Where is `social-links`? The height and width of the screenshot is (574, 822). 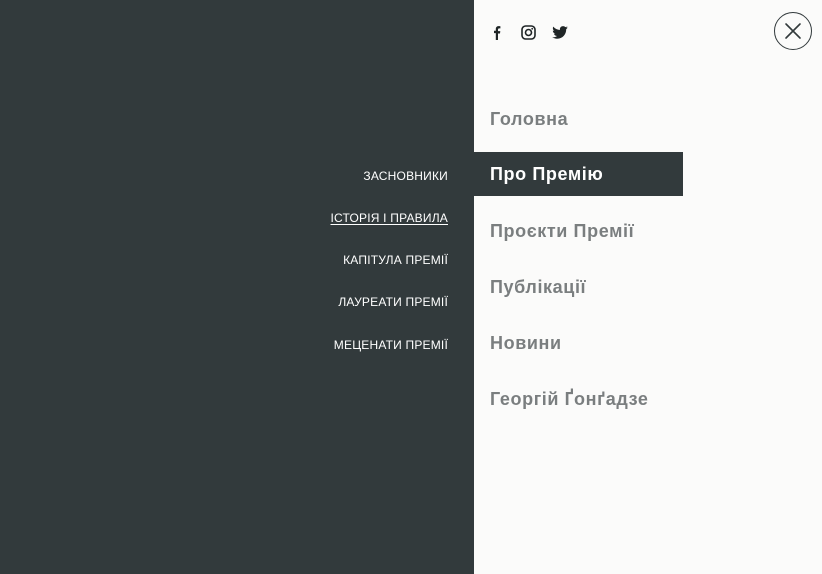 social-links is located at coordinates (528, 32).